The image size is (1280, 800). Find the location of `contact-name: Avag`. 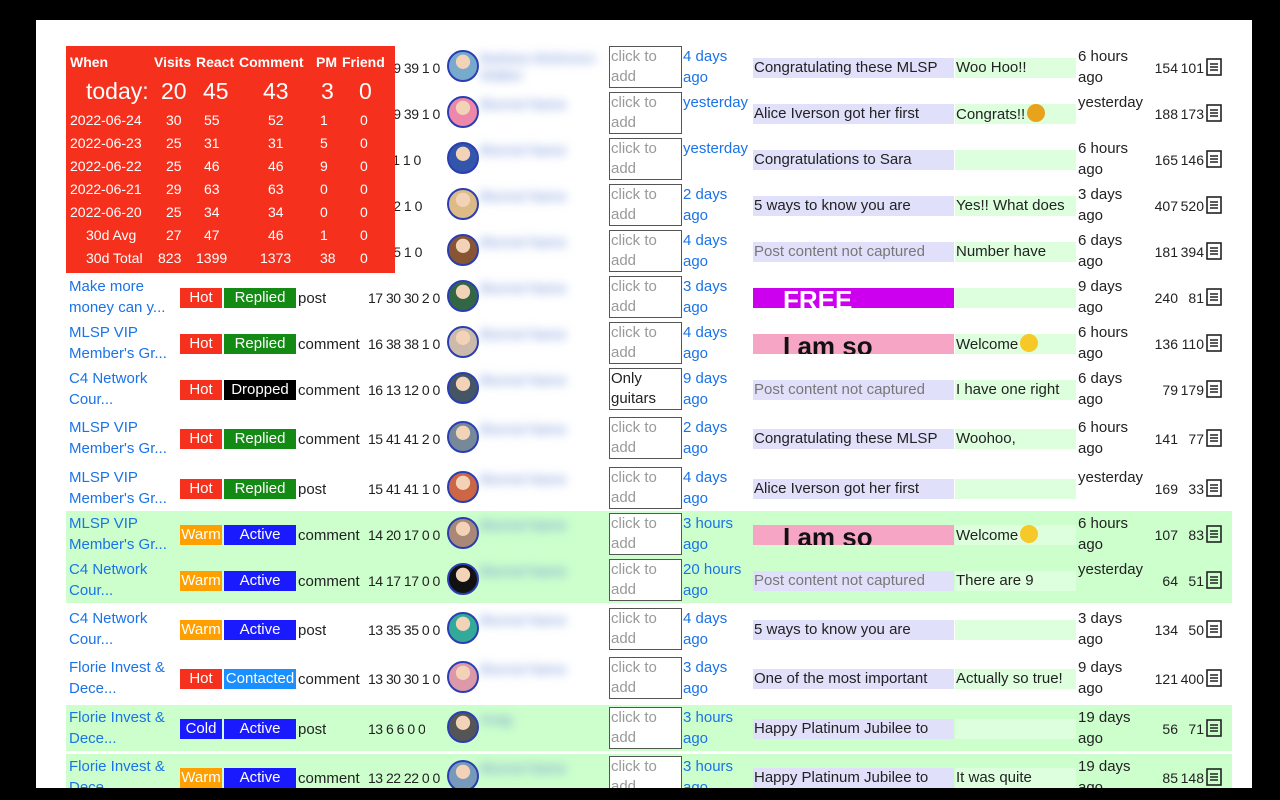

contact-name: Avag is located at coordinates (543, 728).